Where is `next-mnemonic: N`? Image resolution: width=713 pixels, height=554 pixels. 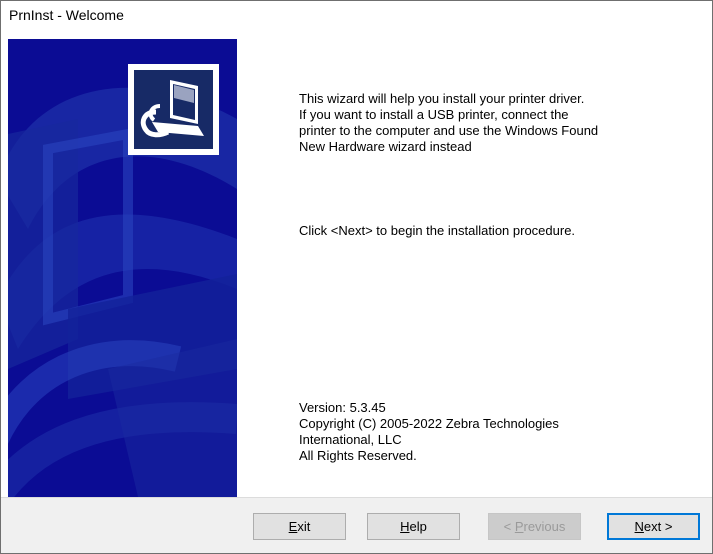
next-mnemonic: N is located at coordinates (639, 526).